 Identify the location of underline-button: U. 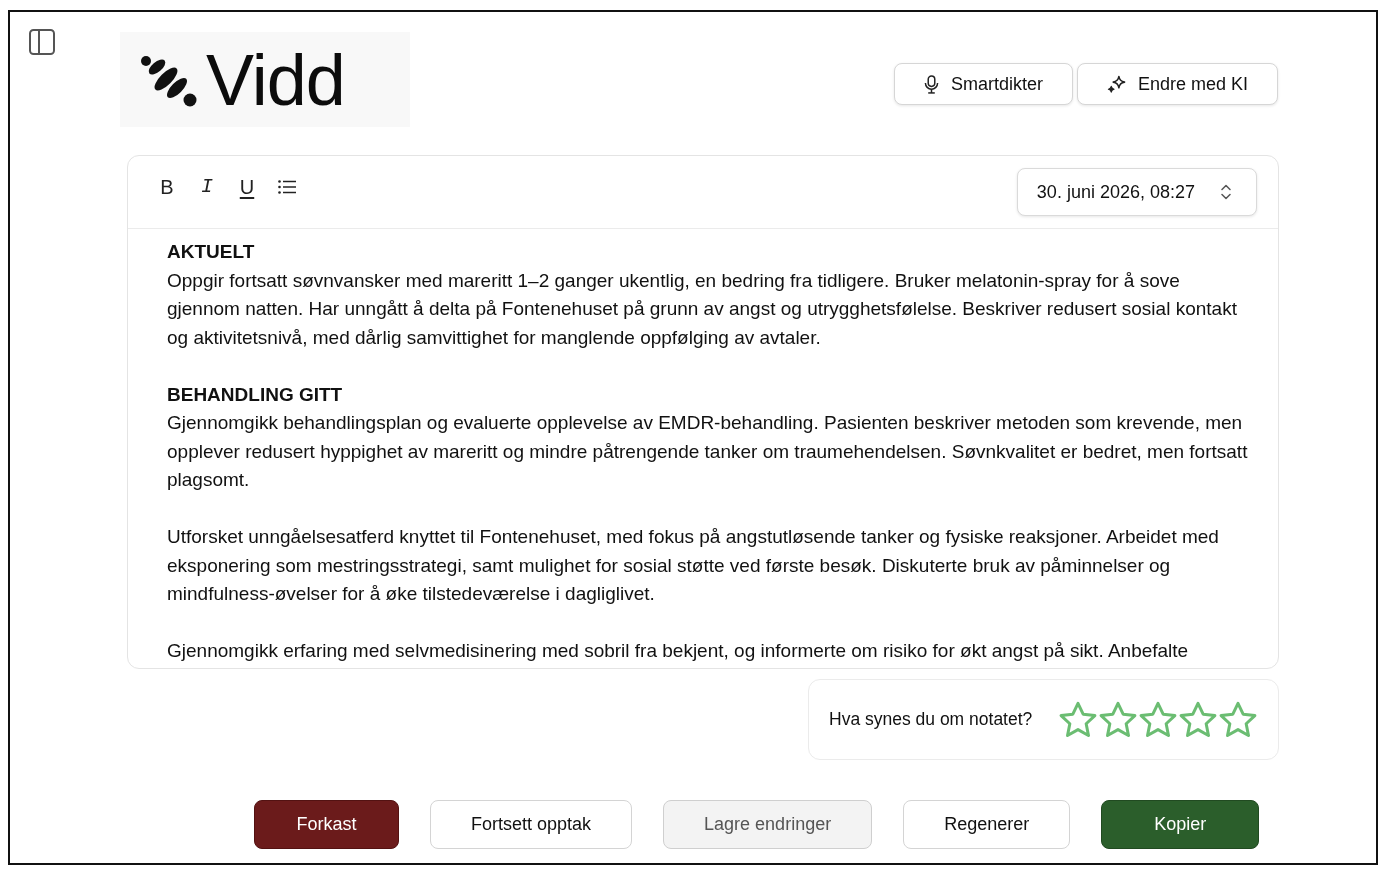
(247, 187).